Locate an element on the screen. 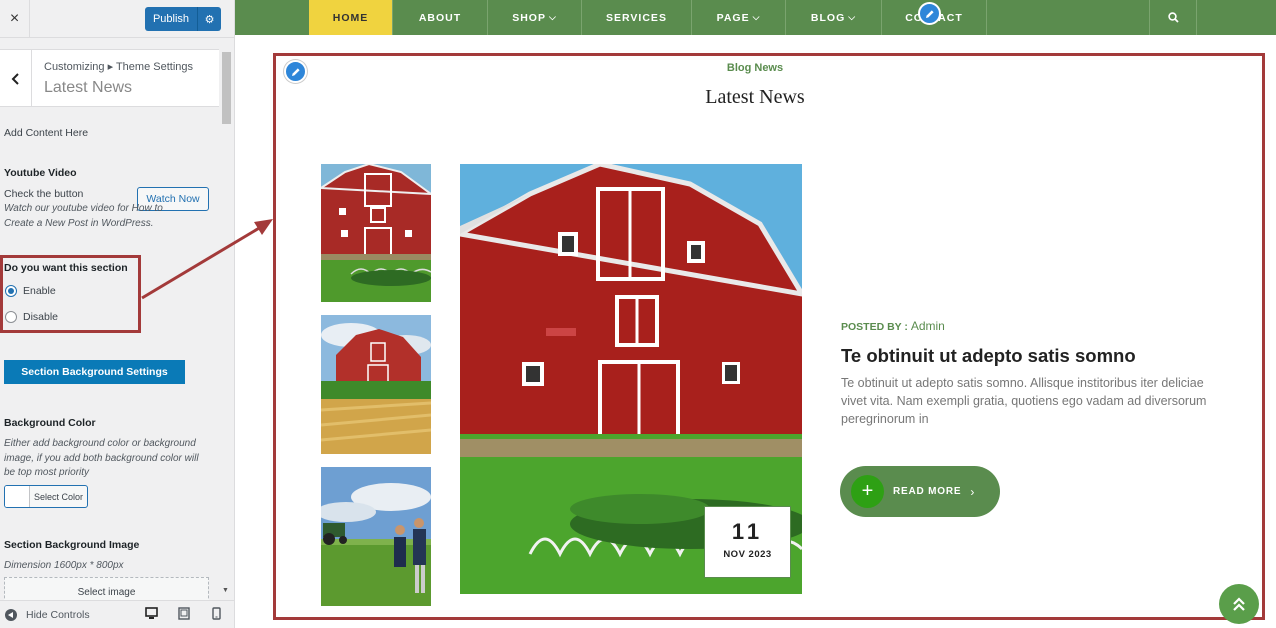 This screenshot has height=628, width=1276. close-customizer-button: × is located at coordinates (15, 19).